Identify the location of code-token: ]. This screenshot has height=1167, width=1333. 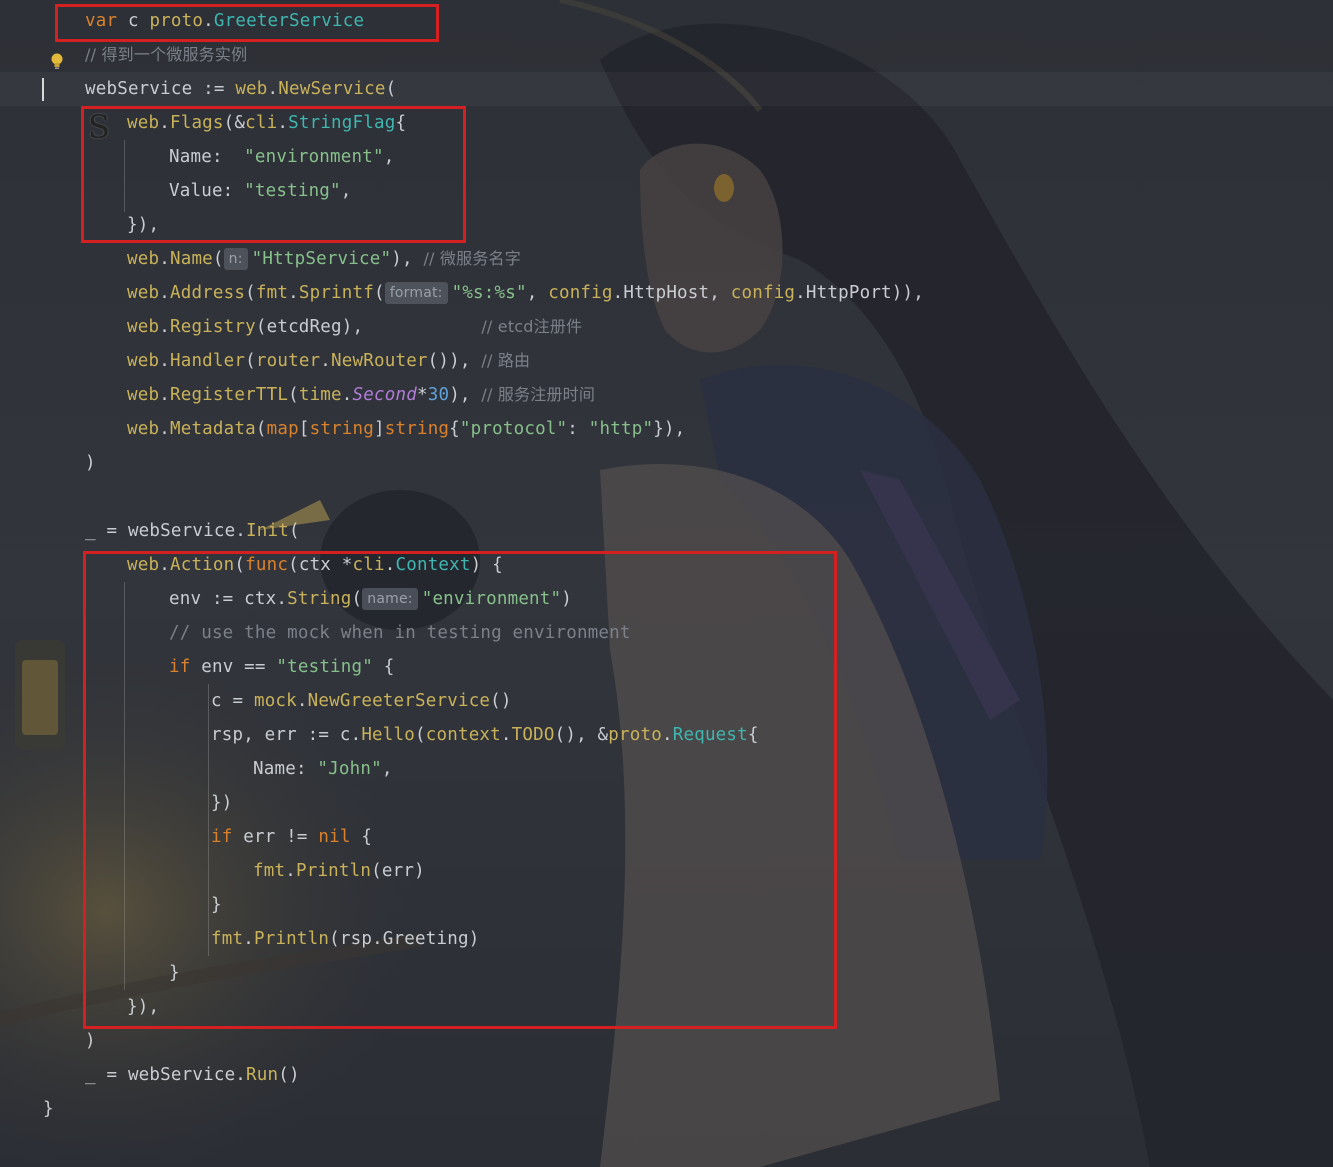
(379, 429).